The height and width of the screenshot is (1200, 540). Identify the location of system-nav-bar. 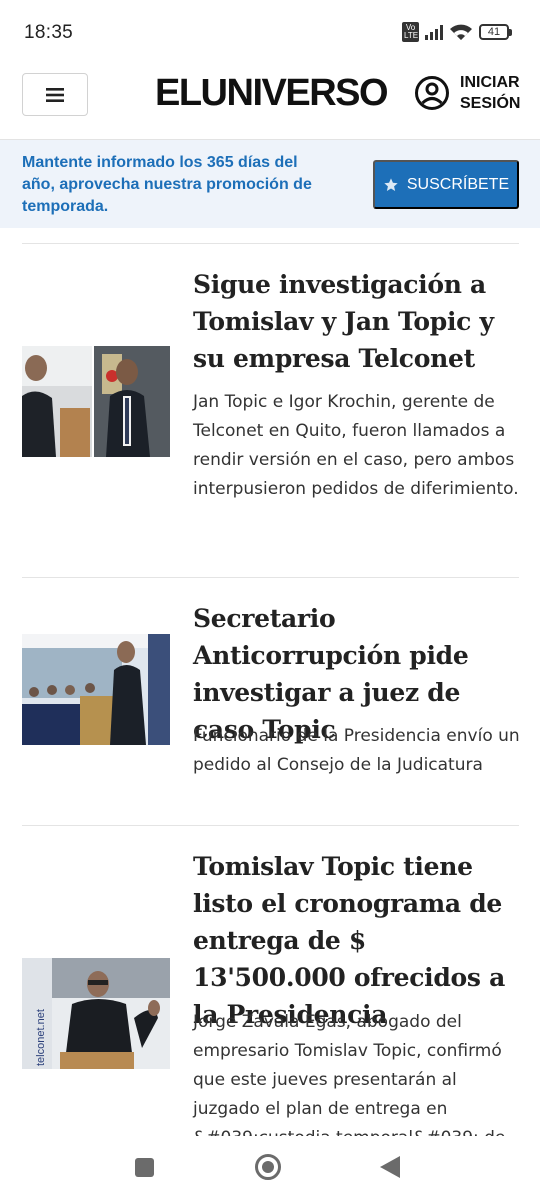
(270, 1168).